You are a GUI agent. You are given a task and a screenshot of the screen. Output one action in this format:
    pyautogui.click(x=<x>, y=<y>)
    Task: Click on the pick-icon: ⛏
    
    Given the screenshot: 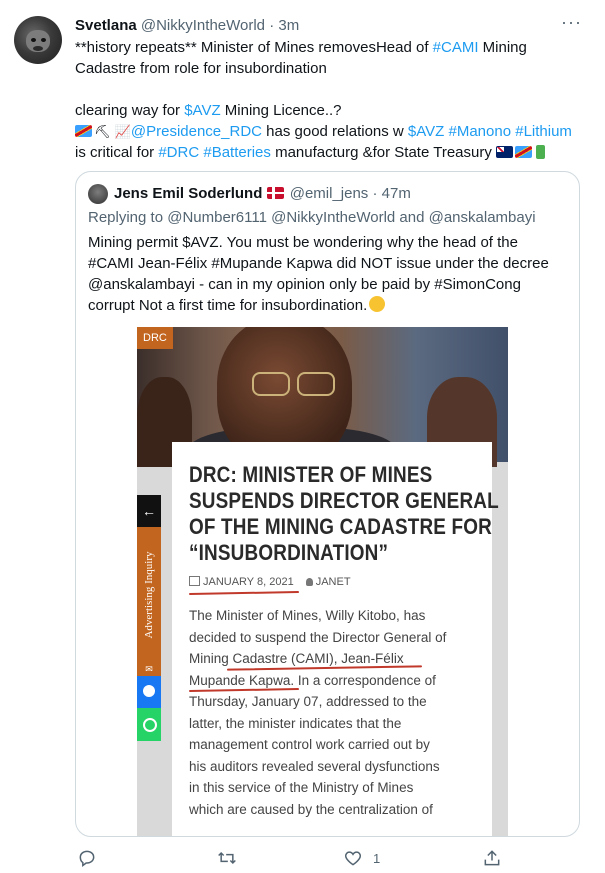 What is the action you would take?
    pyautogui.click(x=102, y=131)
    